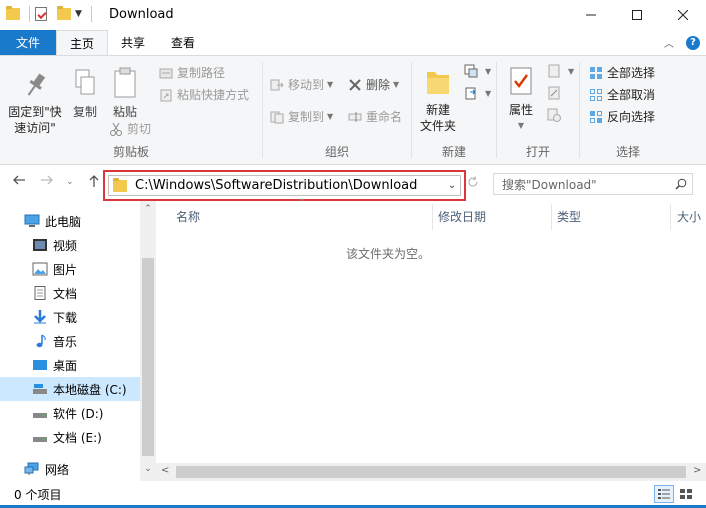 This screenshot has width=706, height=508. I want to click on nav-item-label: 本地磁盘 (C:), so click(90, 389).